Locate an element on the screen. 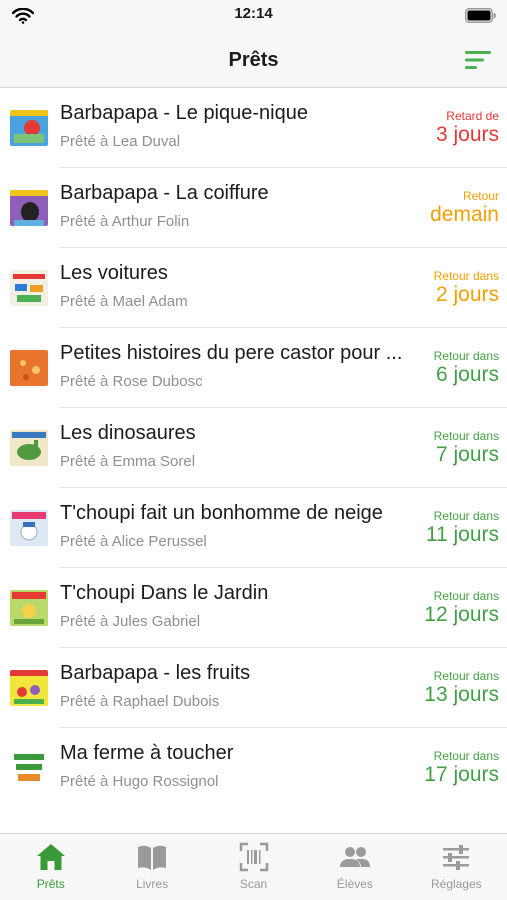 The image size is (507, 900). tab-reglages: Réglages is located at coordinates (456, 867).